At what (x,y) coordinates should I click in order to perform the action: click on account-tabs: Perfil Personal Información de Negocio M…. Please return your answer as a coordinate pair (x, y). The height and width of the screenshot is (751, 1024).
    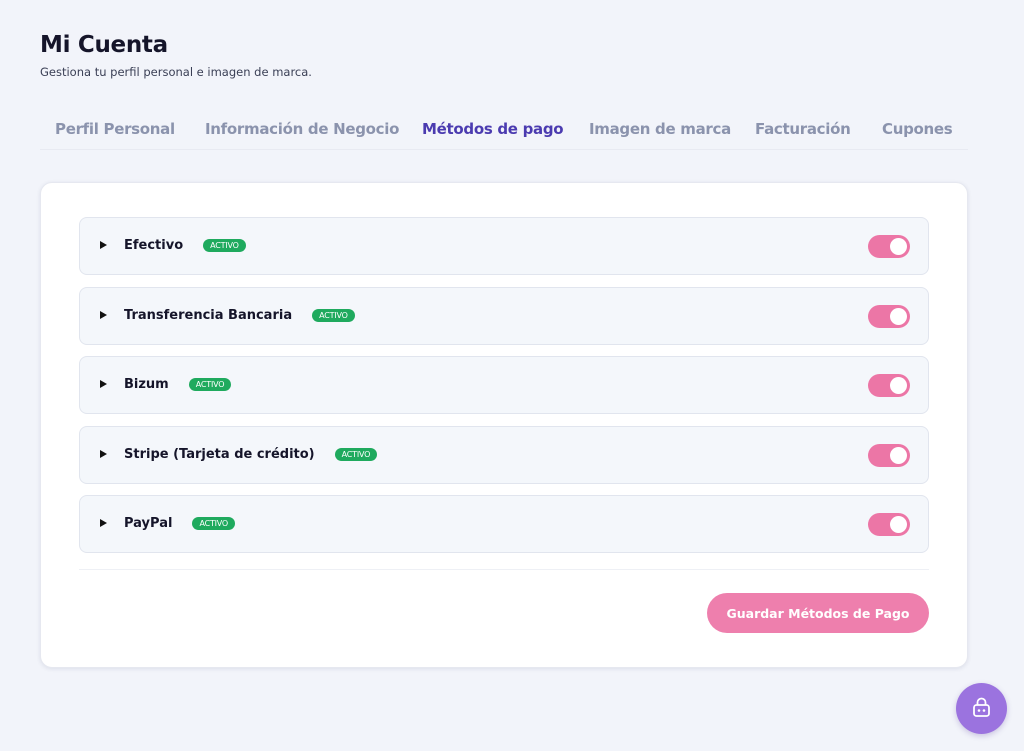
    Looking at the image, I should click on (504, 131).